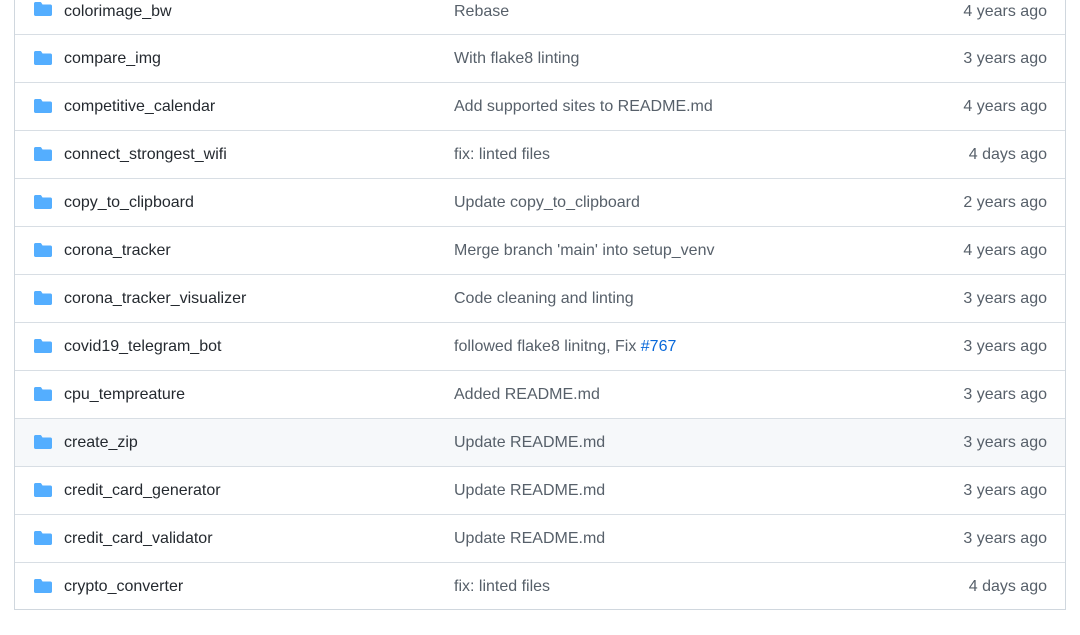 This screenshot has width=1080, height=635. What do you see at coordinates (142, 346) in the screenshot?
I see `file-name-link: covid19_telegram_bot` at bounding box center [142, 346].